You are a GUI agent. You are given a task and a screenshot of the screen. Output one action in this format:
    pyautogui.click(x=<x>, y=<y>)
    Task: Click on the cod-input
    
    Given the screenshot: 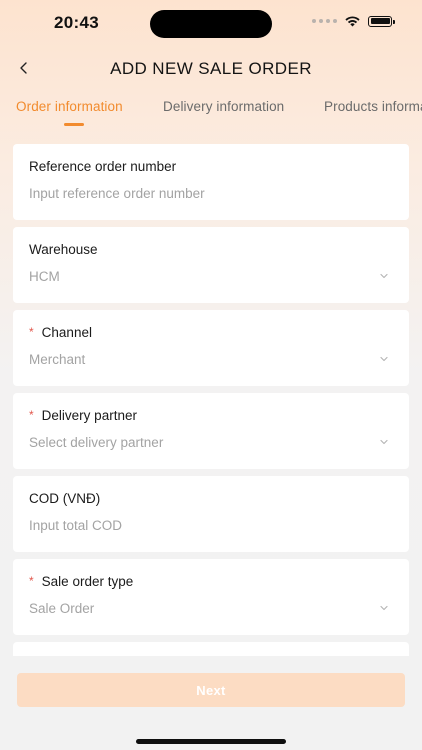 What is the action you would take?
    pyautogui.click(x=179, y=525)
    